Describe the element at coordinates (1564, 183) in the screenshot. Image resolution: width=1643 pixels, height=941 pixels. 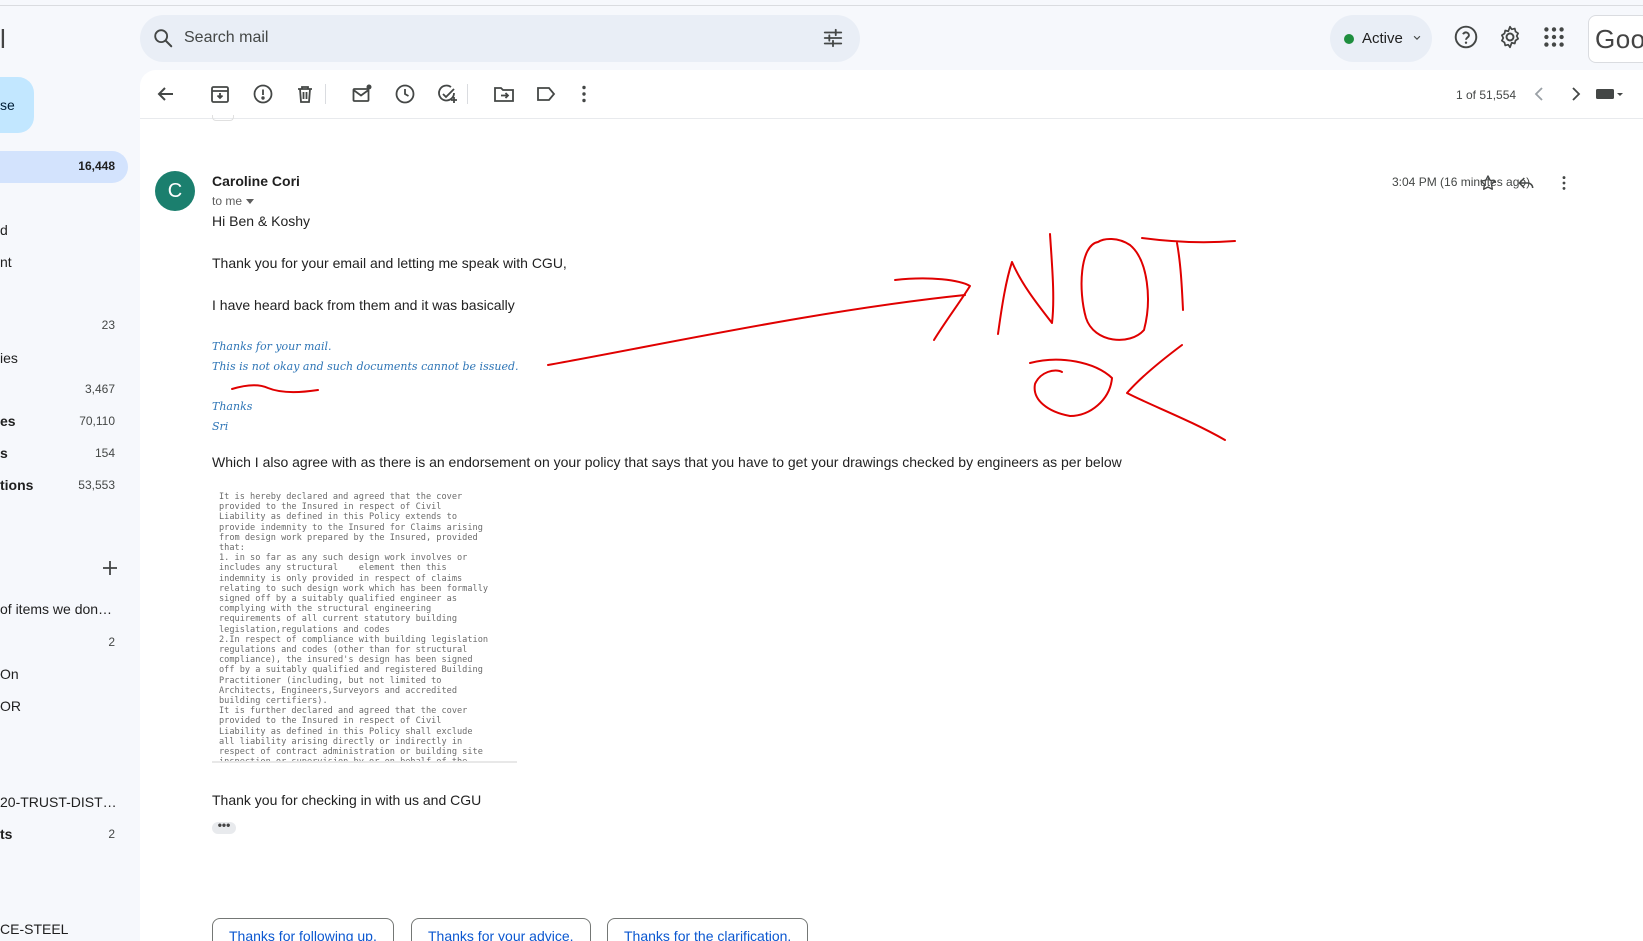
I see `message-more-icon` at that location.